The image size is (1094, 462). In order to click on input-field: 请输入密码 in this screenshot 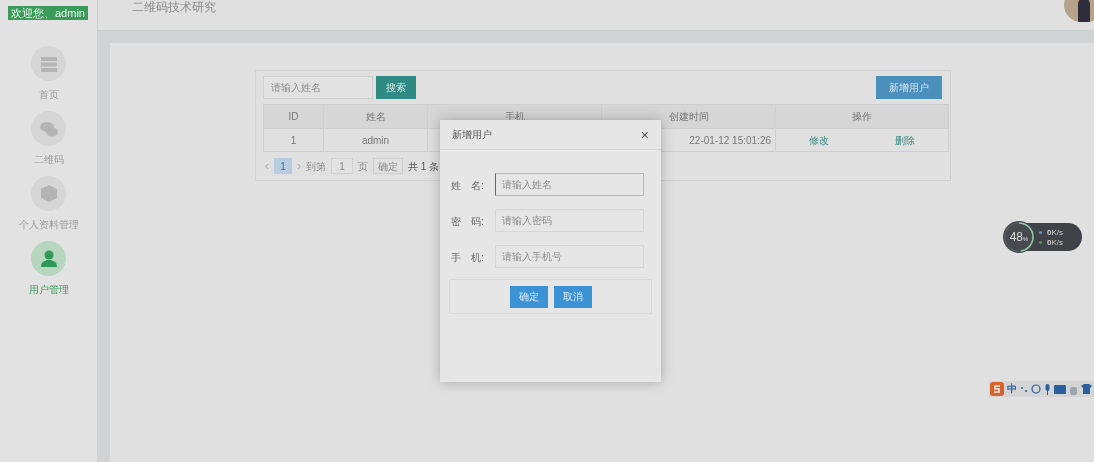, I will do `click(569, 220)`.